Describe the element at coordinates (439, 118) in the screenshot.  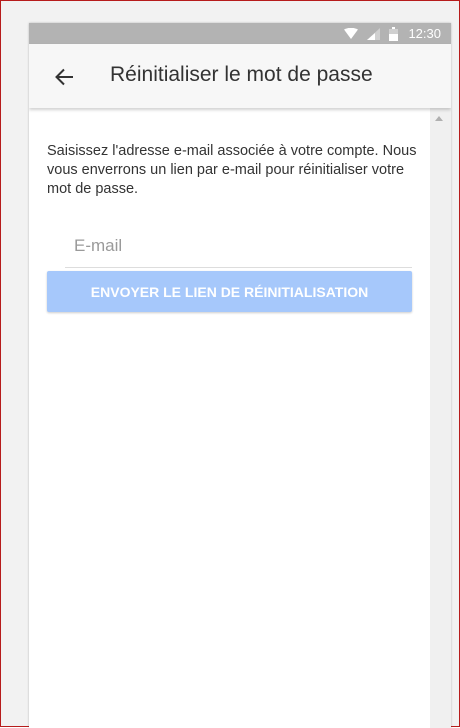
I see `scroll-up-arrow-icon` at that location.